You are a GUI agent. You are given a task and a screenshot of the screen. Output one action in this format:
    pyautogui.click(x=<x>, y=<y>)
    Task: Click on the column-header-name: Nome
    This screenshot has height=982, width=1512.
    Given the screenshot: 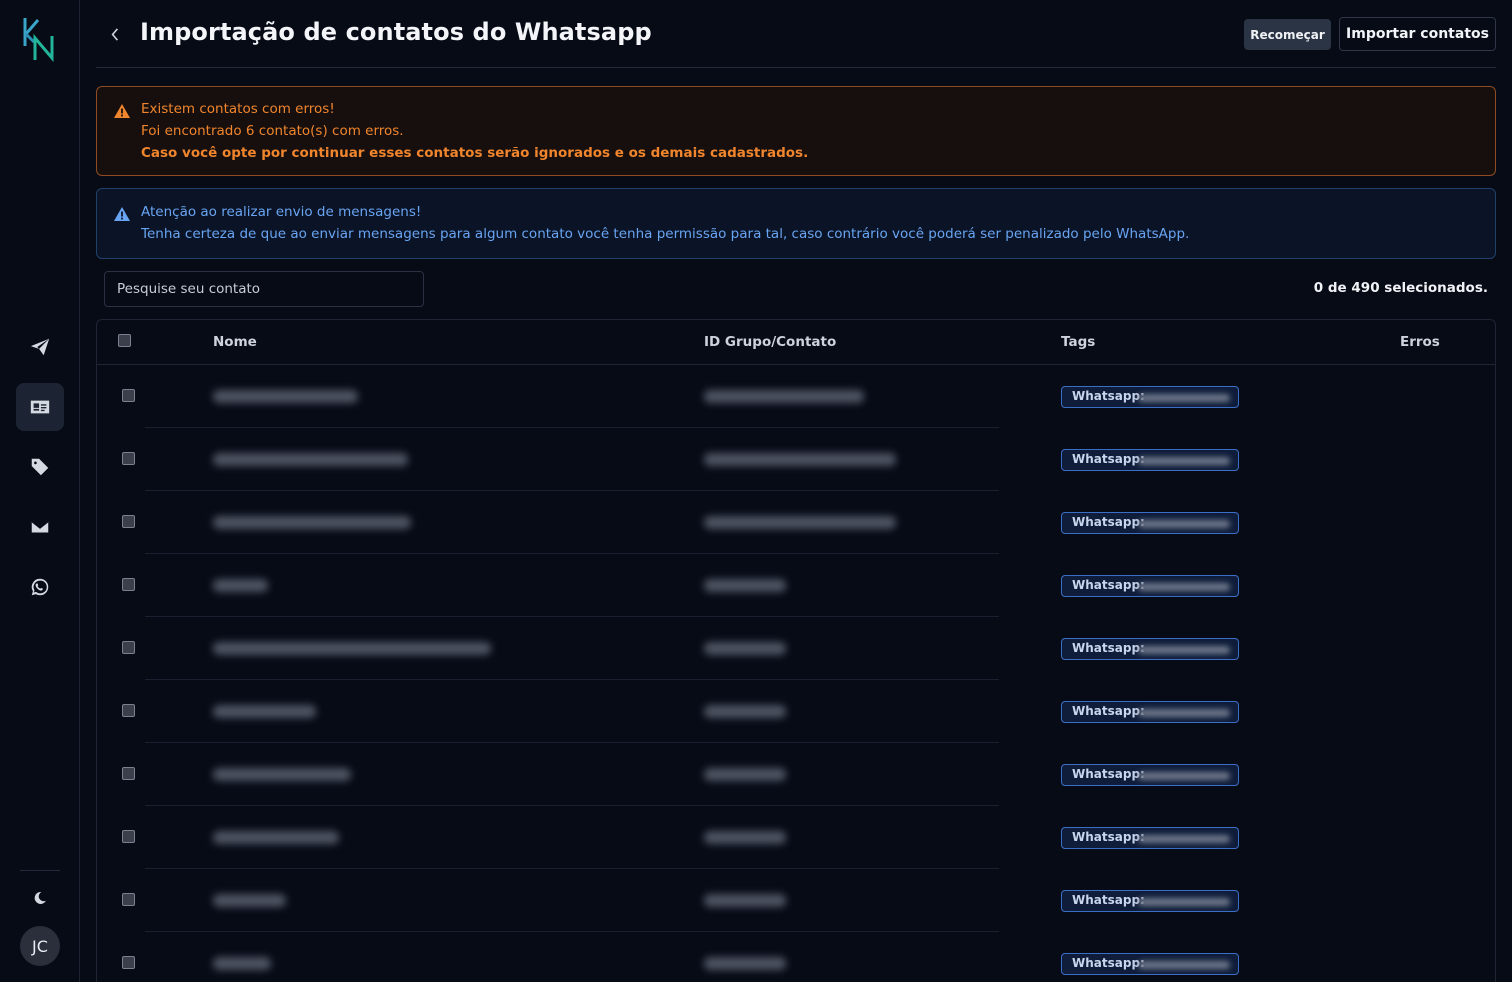 What is the action you would take?
    pyautogui.click(x=235, y=342)
    